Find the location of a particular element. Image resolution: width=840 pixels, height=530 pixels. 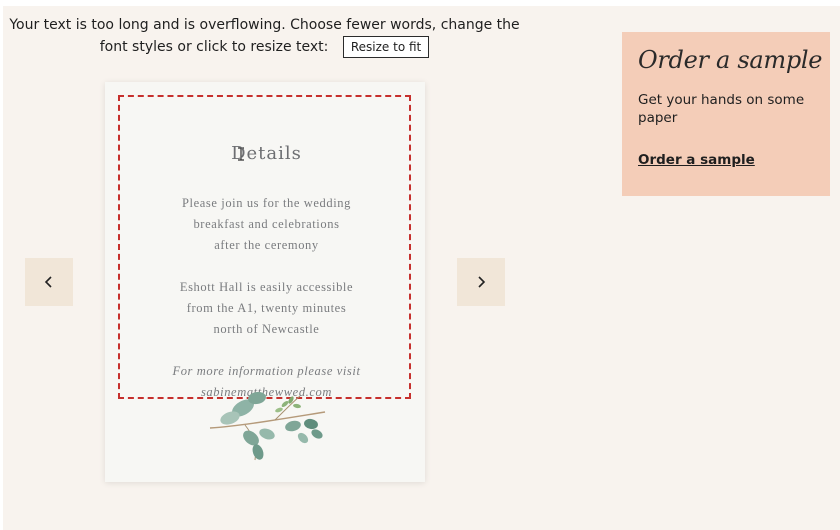

card-line: from the A1, twenty minutes is located at coordinates (266, 308).